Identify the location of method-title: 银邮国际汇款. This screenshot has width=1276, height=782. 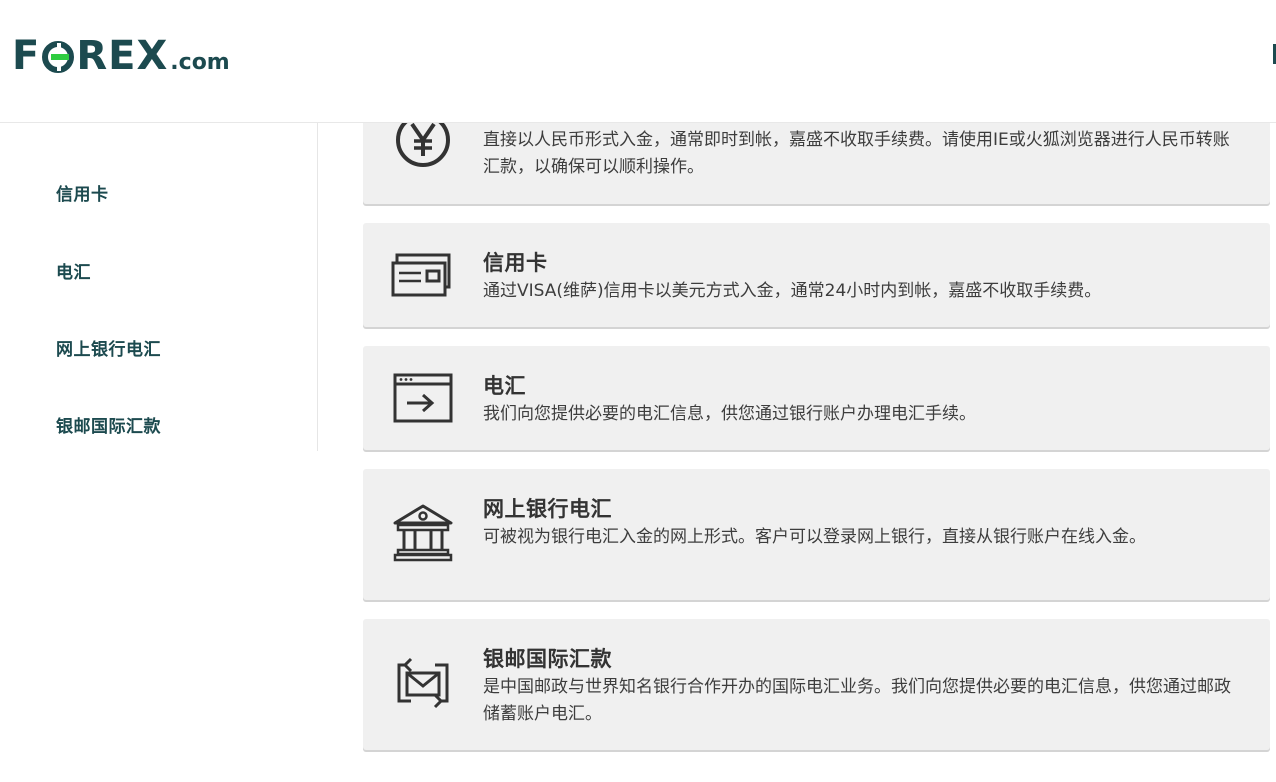
(547, 659).